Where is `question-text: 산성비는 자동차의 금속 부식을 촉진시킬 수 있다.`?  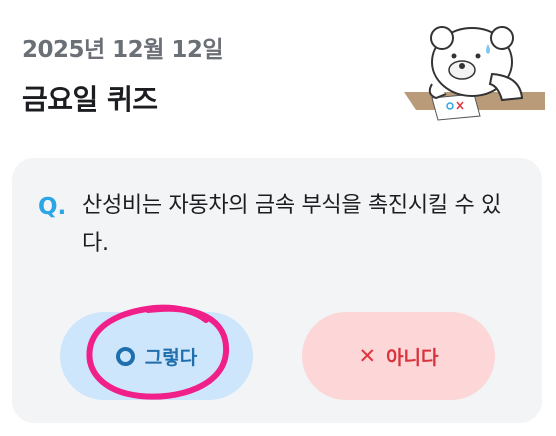 question-text: 산성비는 자동차의 금속 부식을 촉진시킬 수 있다. is located at coordinates (292, 224).